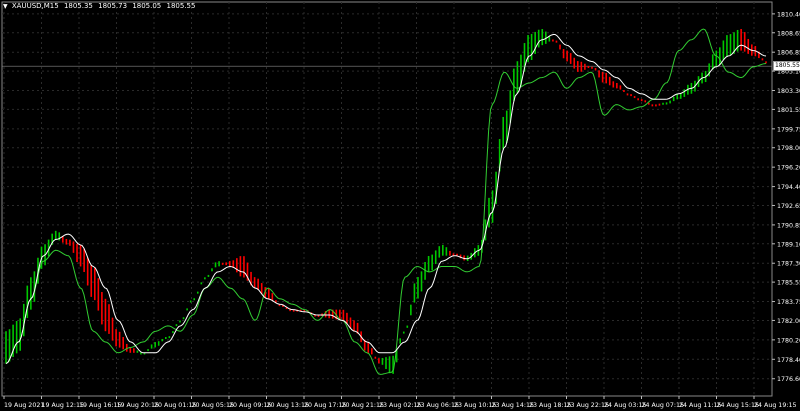  I want to click on x-tick-label: 19 Aug 12:15, so click(63, 405).